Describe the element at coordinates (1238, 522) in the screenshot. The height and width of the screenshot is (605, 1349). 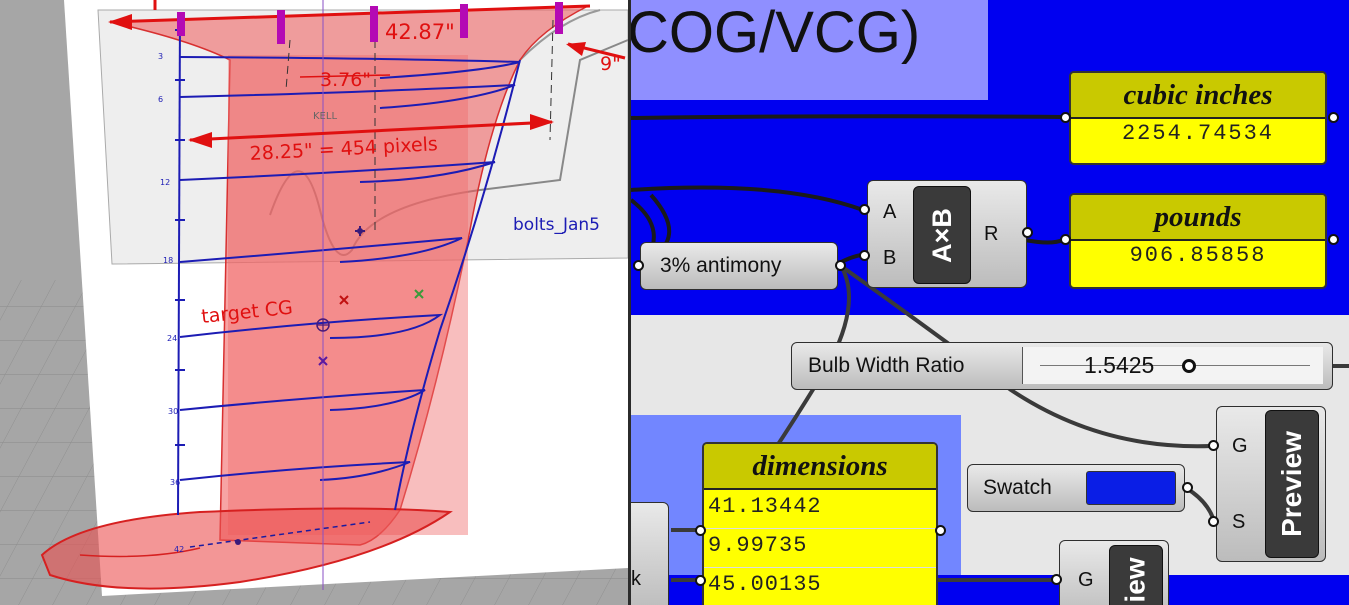
I see `preview-input-s: S` at that location.